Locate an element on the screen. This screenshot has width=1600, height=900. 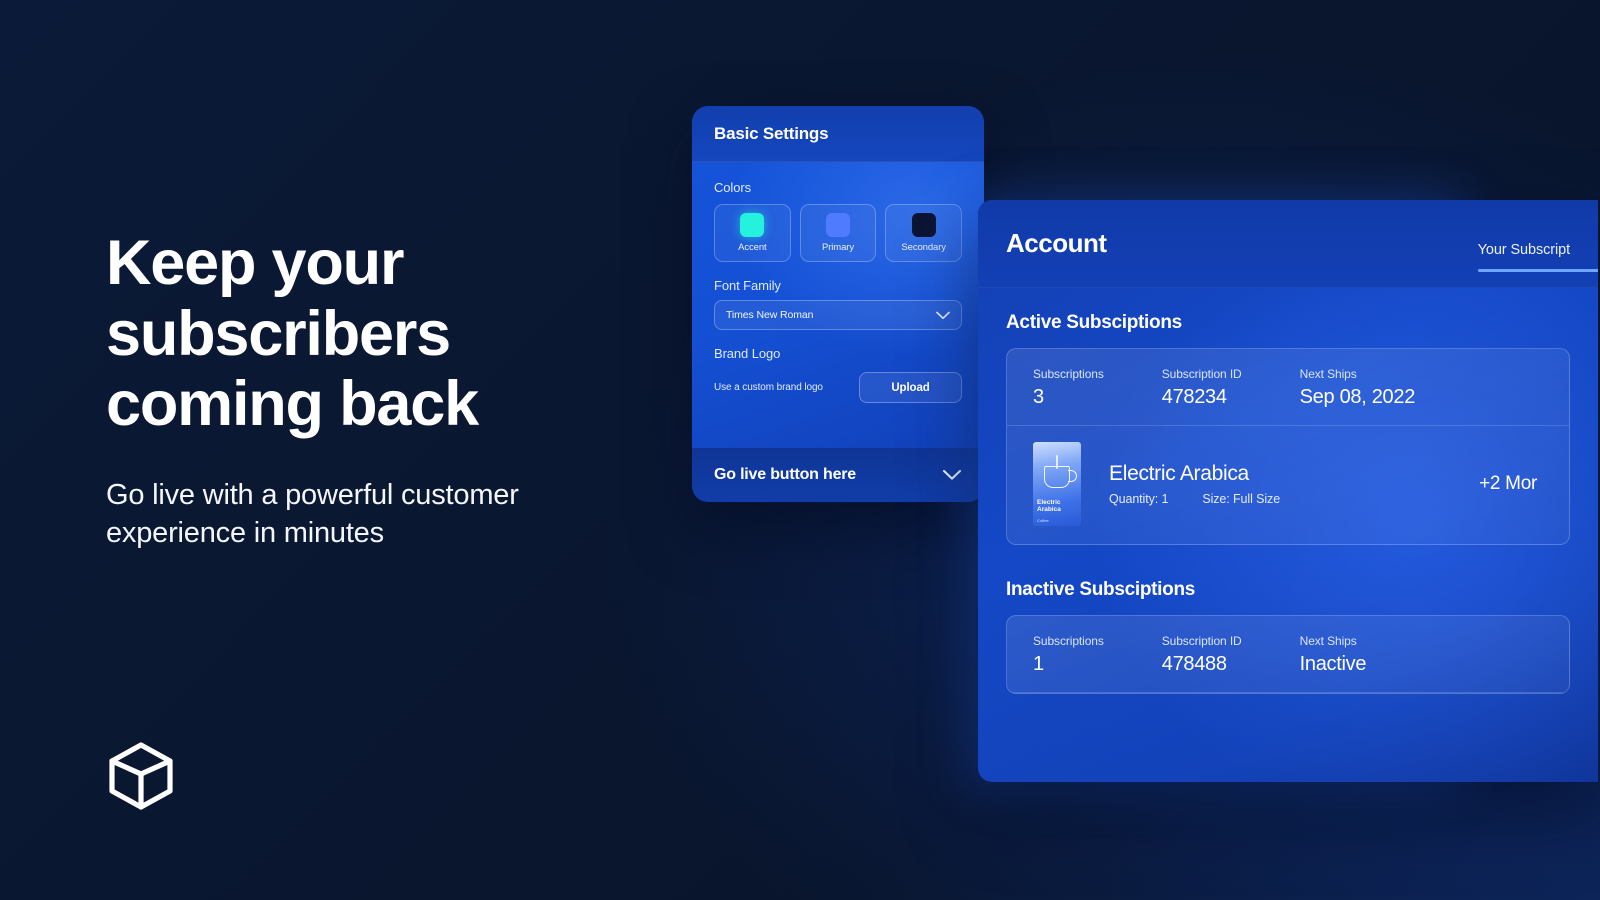
meta-subscription-id-inactive-label: Subscription ID is located at coordinates (1201, 641).